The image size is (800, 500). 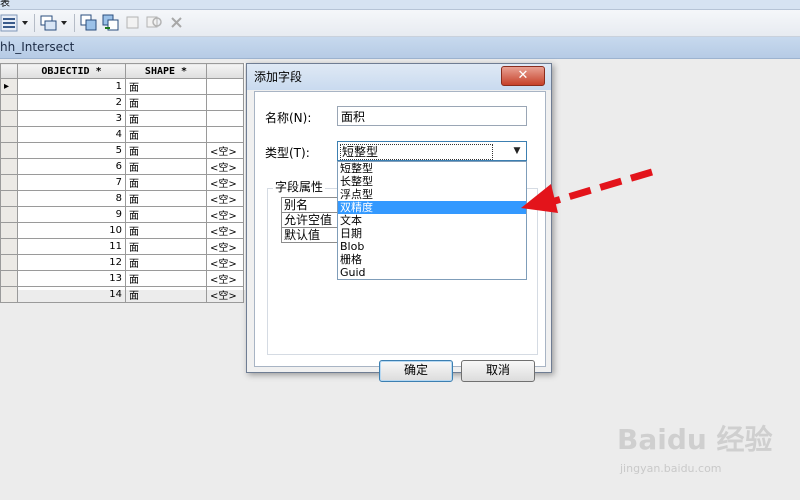 What do you see at coordinates (695, 439) in the screenshot?
I see `baidu-watermark: Baidu 经验` at bounding box center [695, 439].